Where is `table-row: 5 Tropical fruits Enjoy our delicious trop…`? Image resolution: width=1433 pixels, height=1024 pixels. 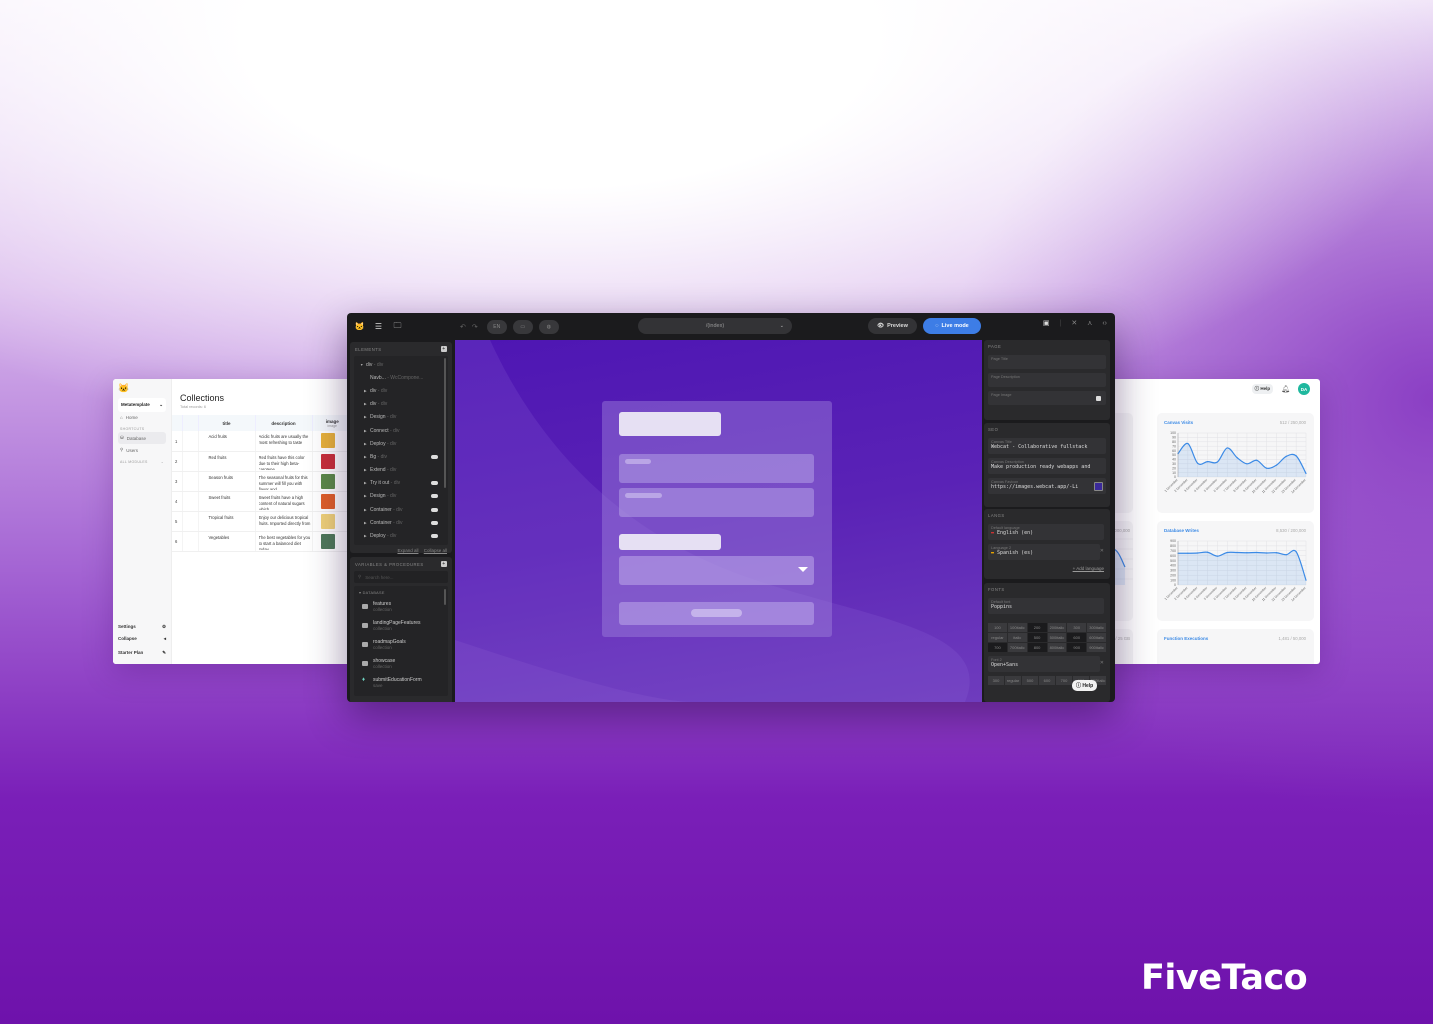 table-row: 5 Tropical fruits Enjoy our delicious trop… is located at coordinates (262, 521).